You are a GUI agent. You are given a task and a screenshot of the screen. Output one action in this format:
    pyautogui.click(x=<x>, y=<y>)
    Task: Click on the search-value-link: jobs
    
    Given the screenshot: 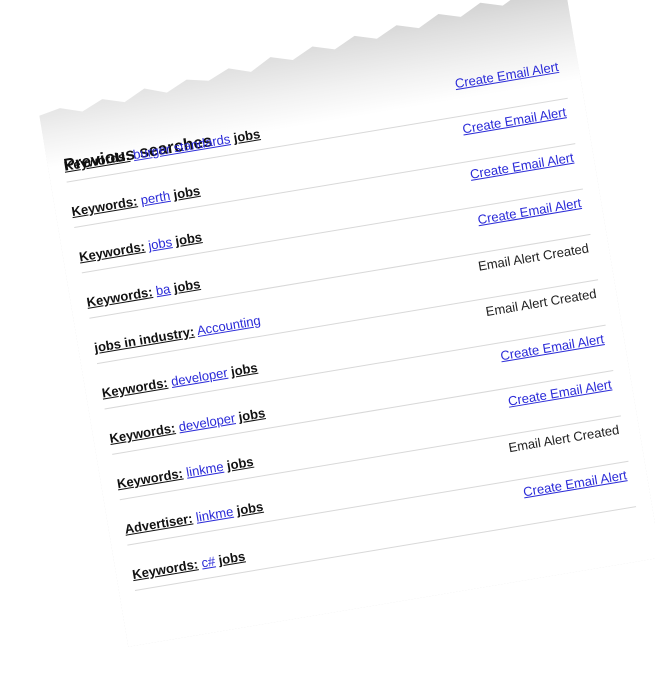 What is the action you would take?
    pyautogui.click(x=160, y=243)
    